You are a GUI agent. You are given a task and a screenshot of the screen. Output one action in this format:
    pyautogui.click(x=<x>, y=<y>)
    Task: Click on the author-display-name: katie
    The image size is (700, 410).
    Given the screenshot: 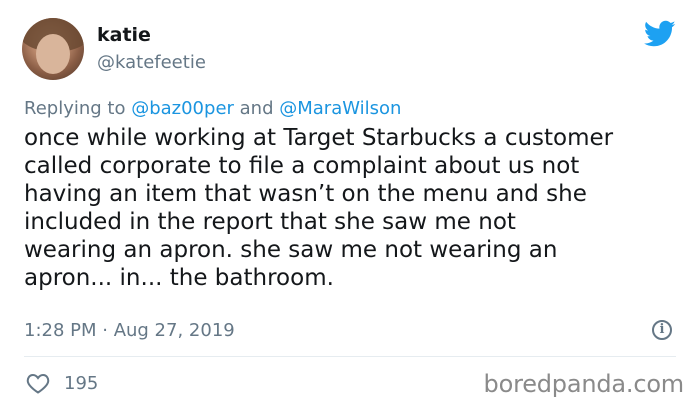 What is the action you would take?
    pyautogui.click(x=124, y=35)
    